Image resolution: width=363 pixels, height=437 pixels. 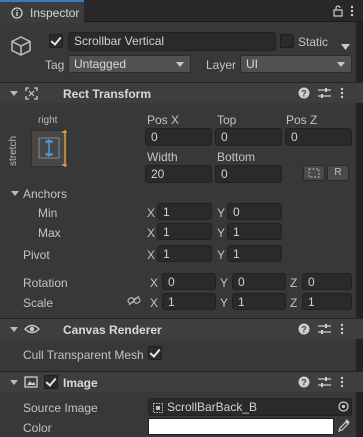 I want to click on scale-label: Scale, so click(x=38, y=303).